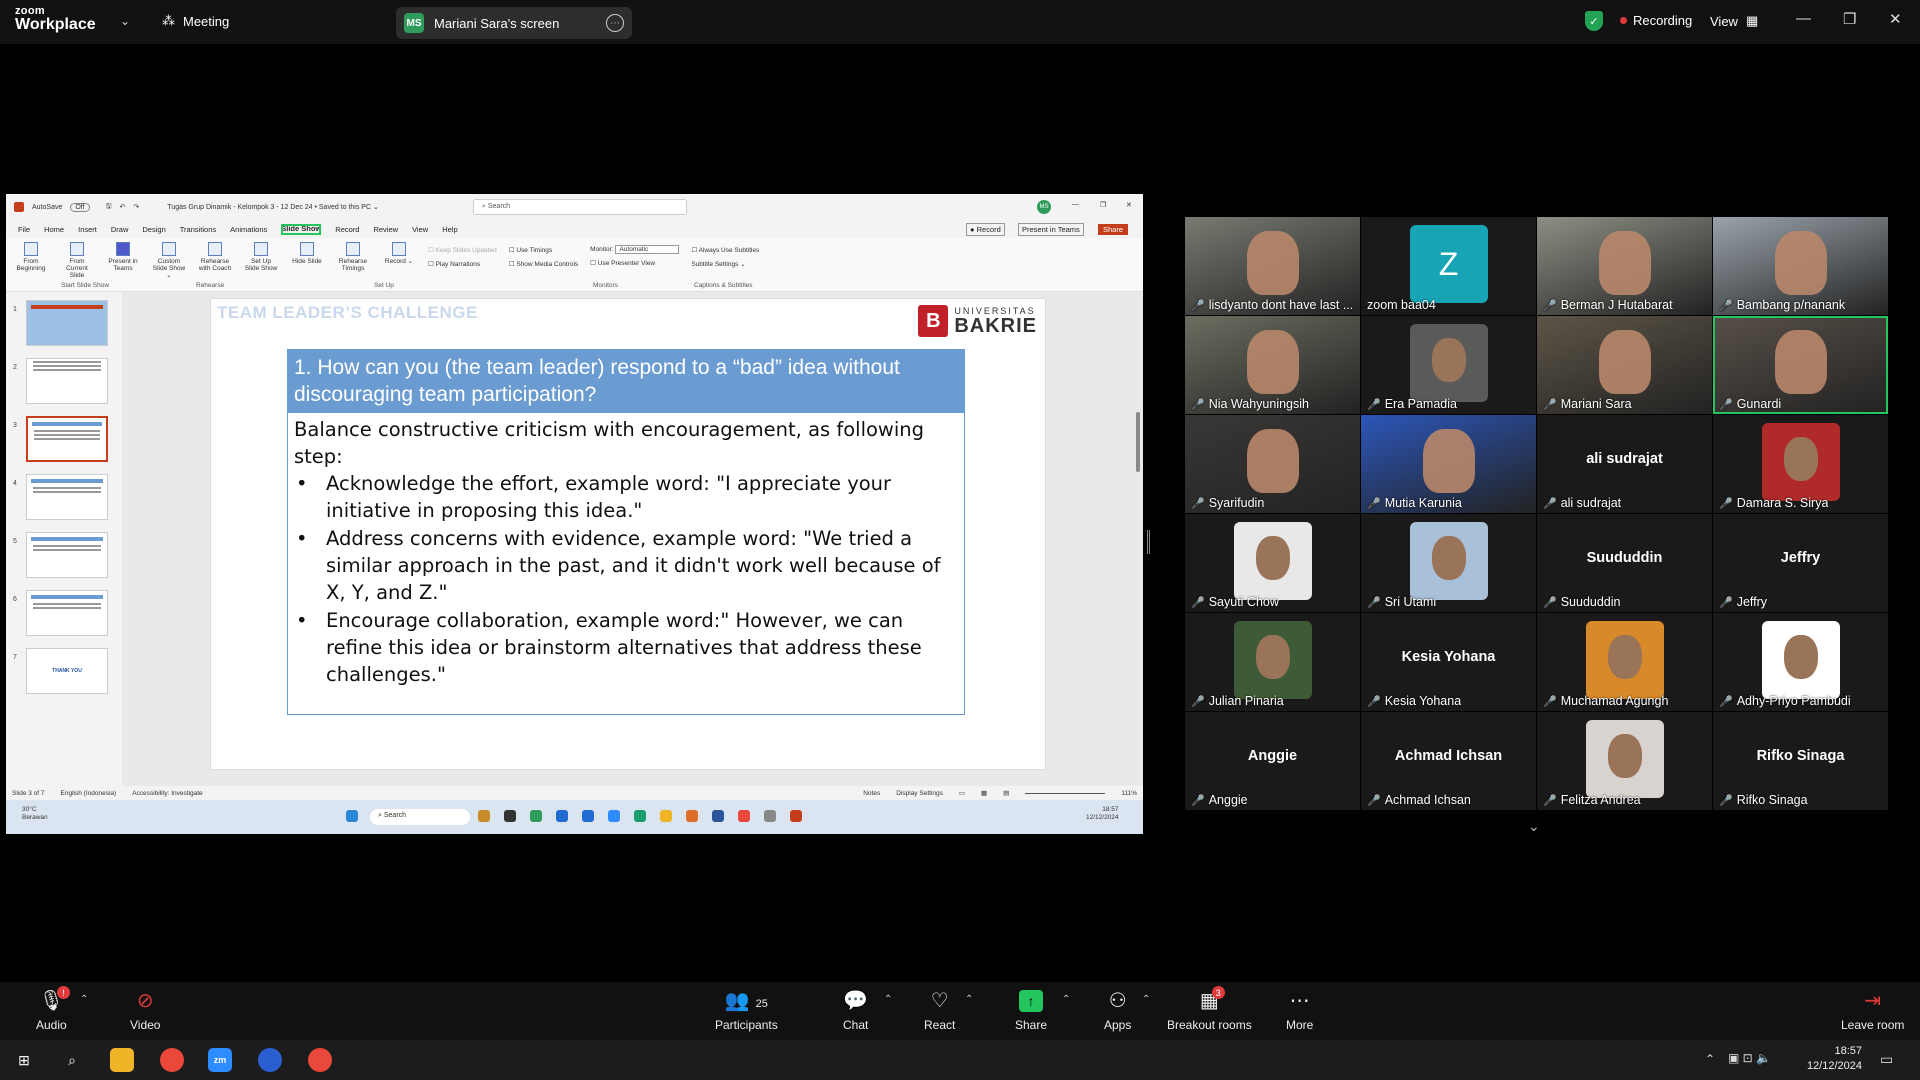 The image size is (1920, 1080). Describe the element at coordinates (725, 264) in the screenshot. I see `subtitle-settings-button: Subtitle Settings ⌄` at that location.